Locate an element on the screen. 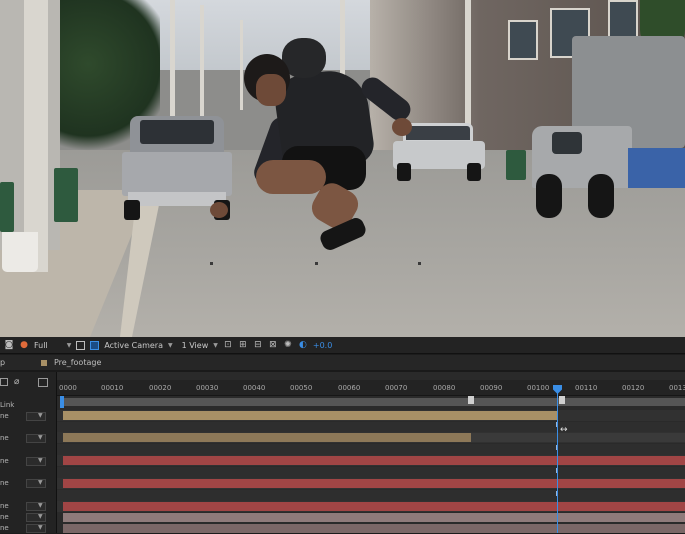 Image resolution: width=685 pixels, height=534 pixels. pixel-aspect-icon: ⊞ is located at coordinates (243, 345).